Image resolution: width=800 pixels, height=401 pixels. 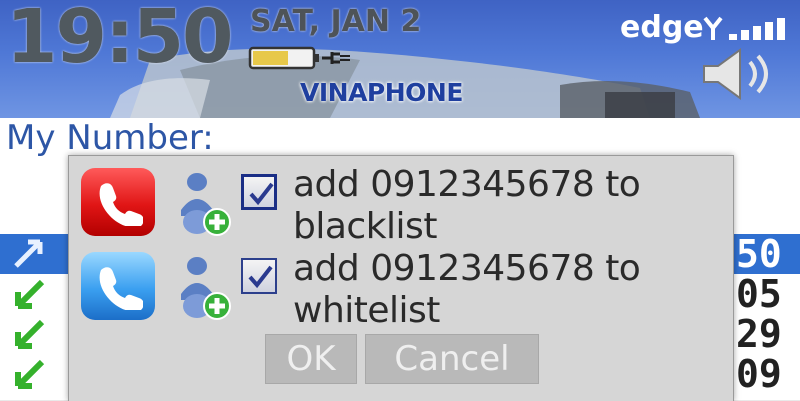 I want to click on call-log-time: 09, so click(x=759, y=374).